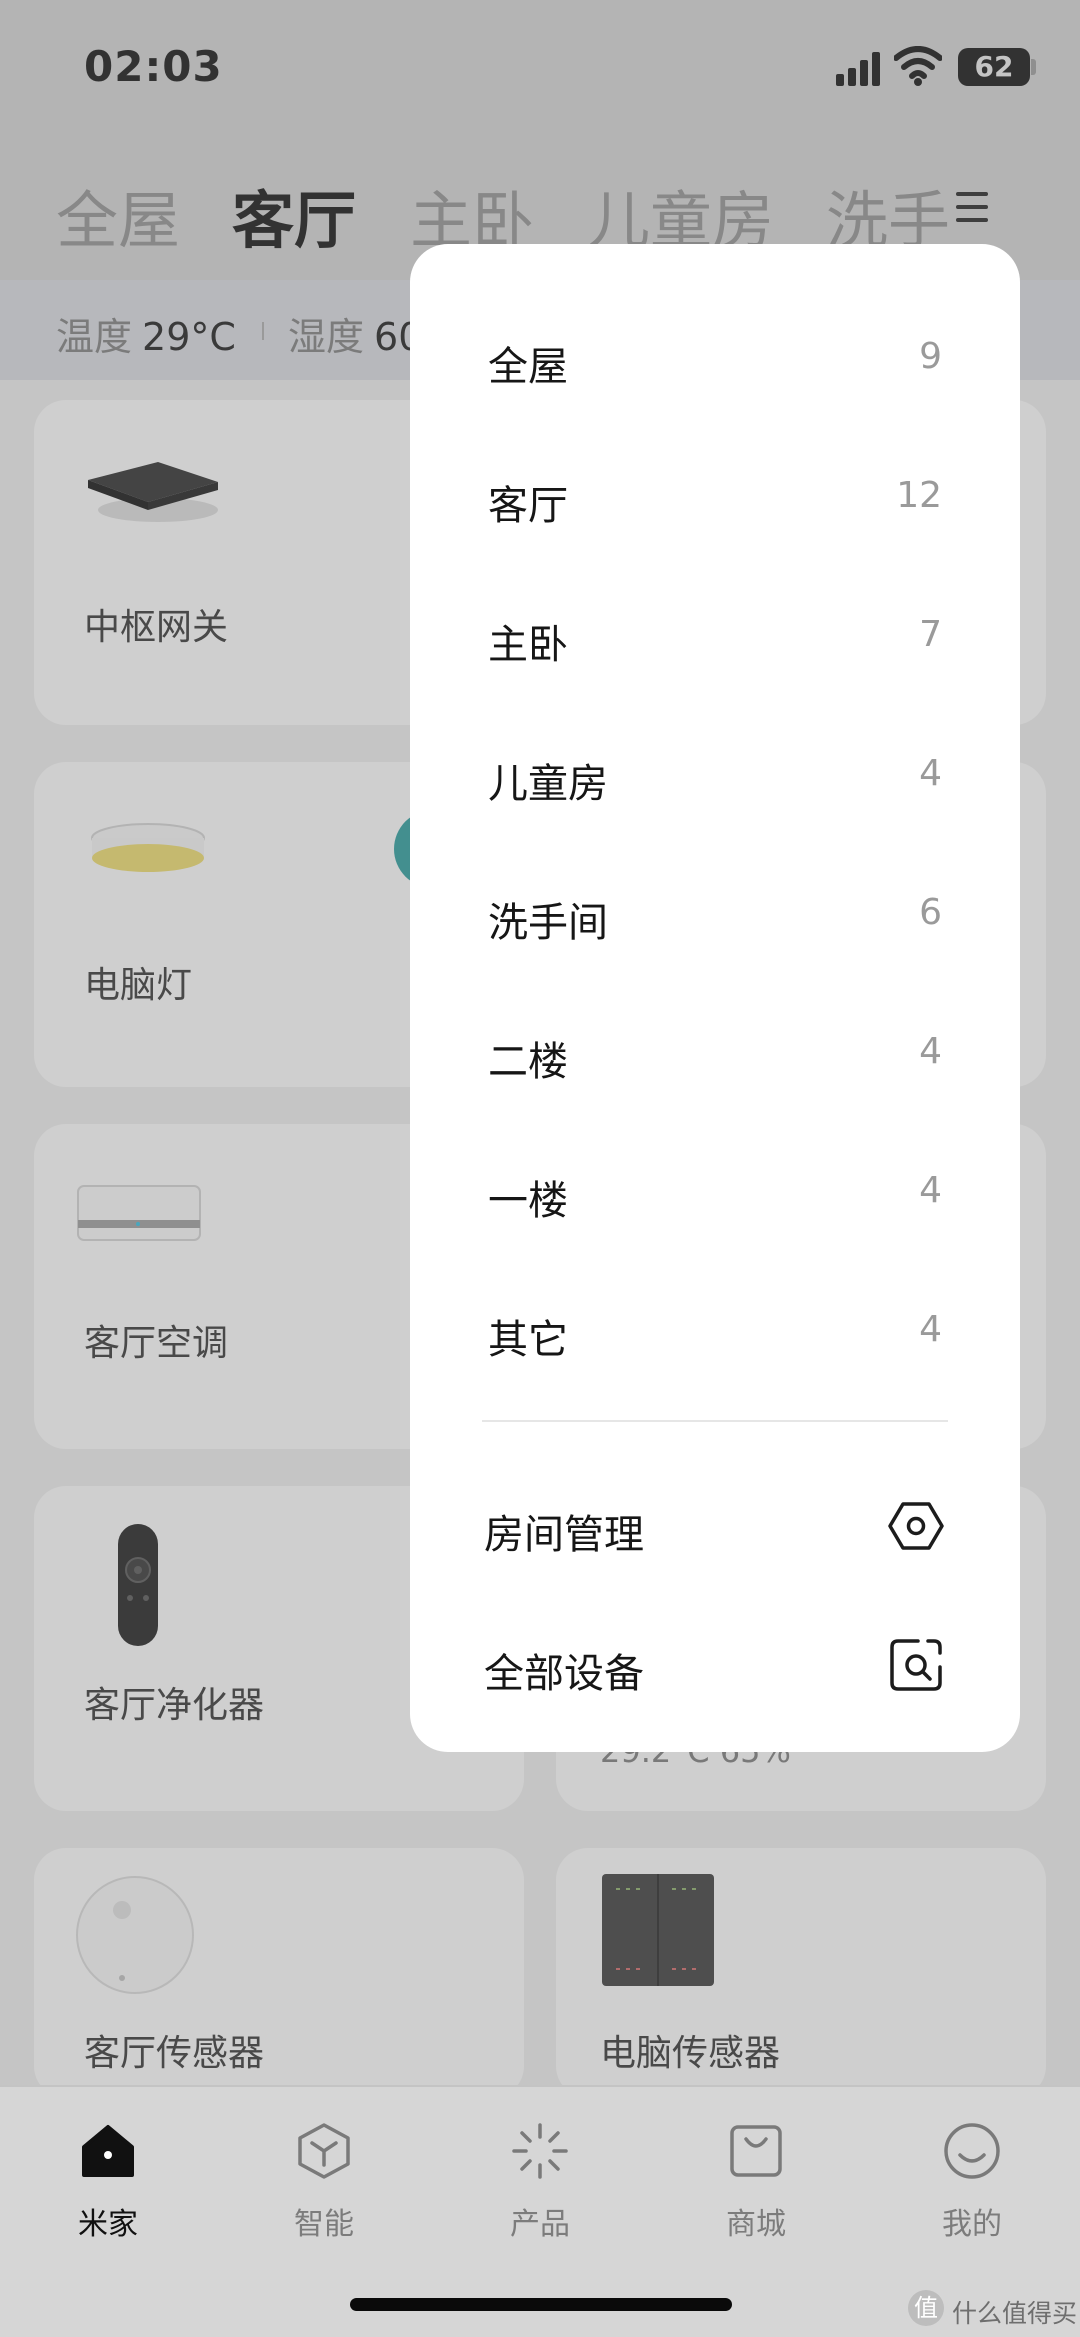  I want to click on room-option-count: 6, so click(930, 912).